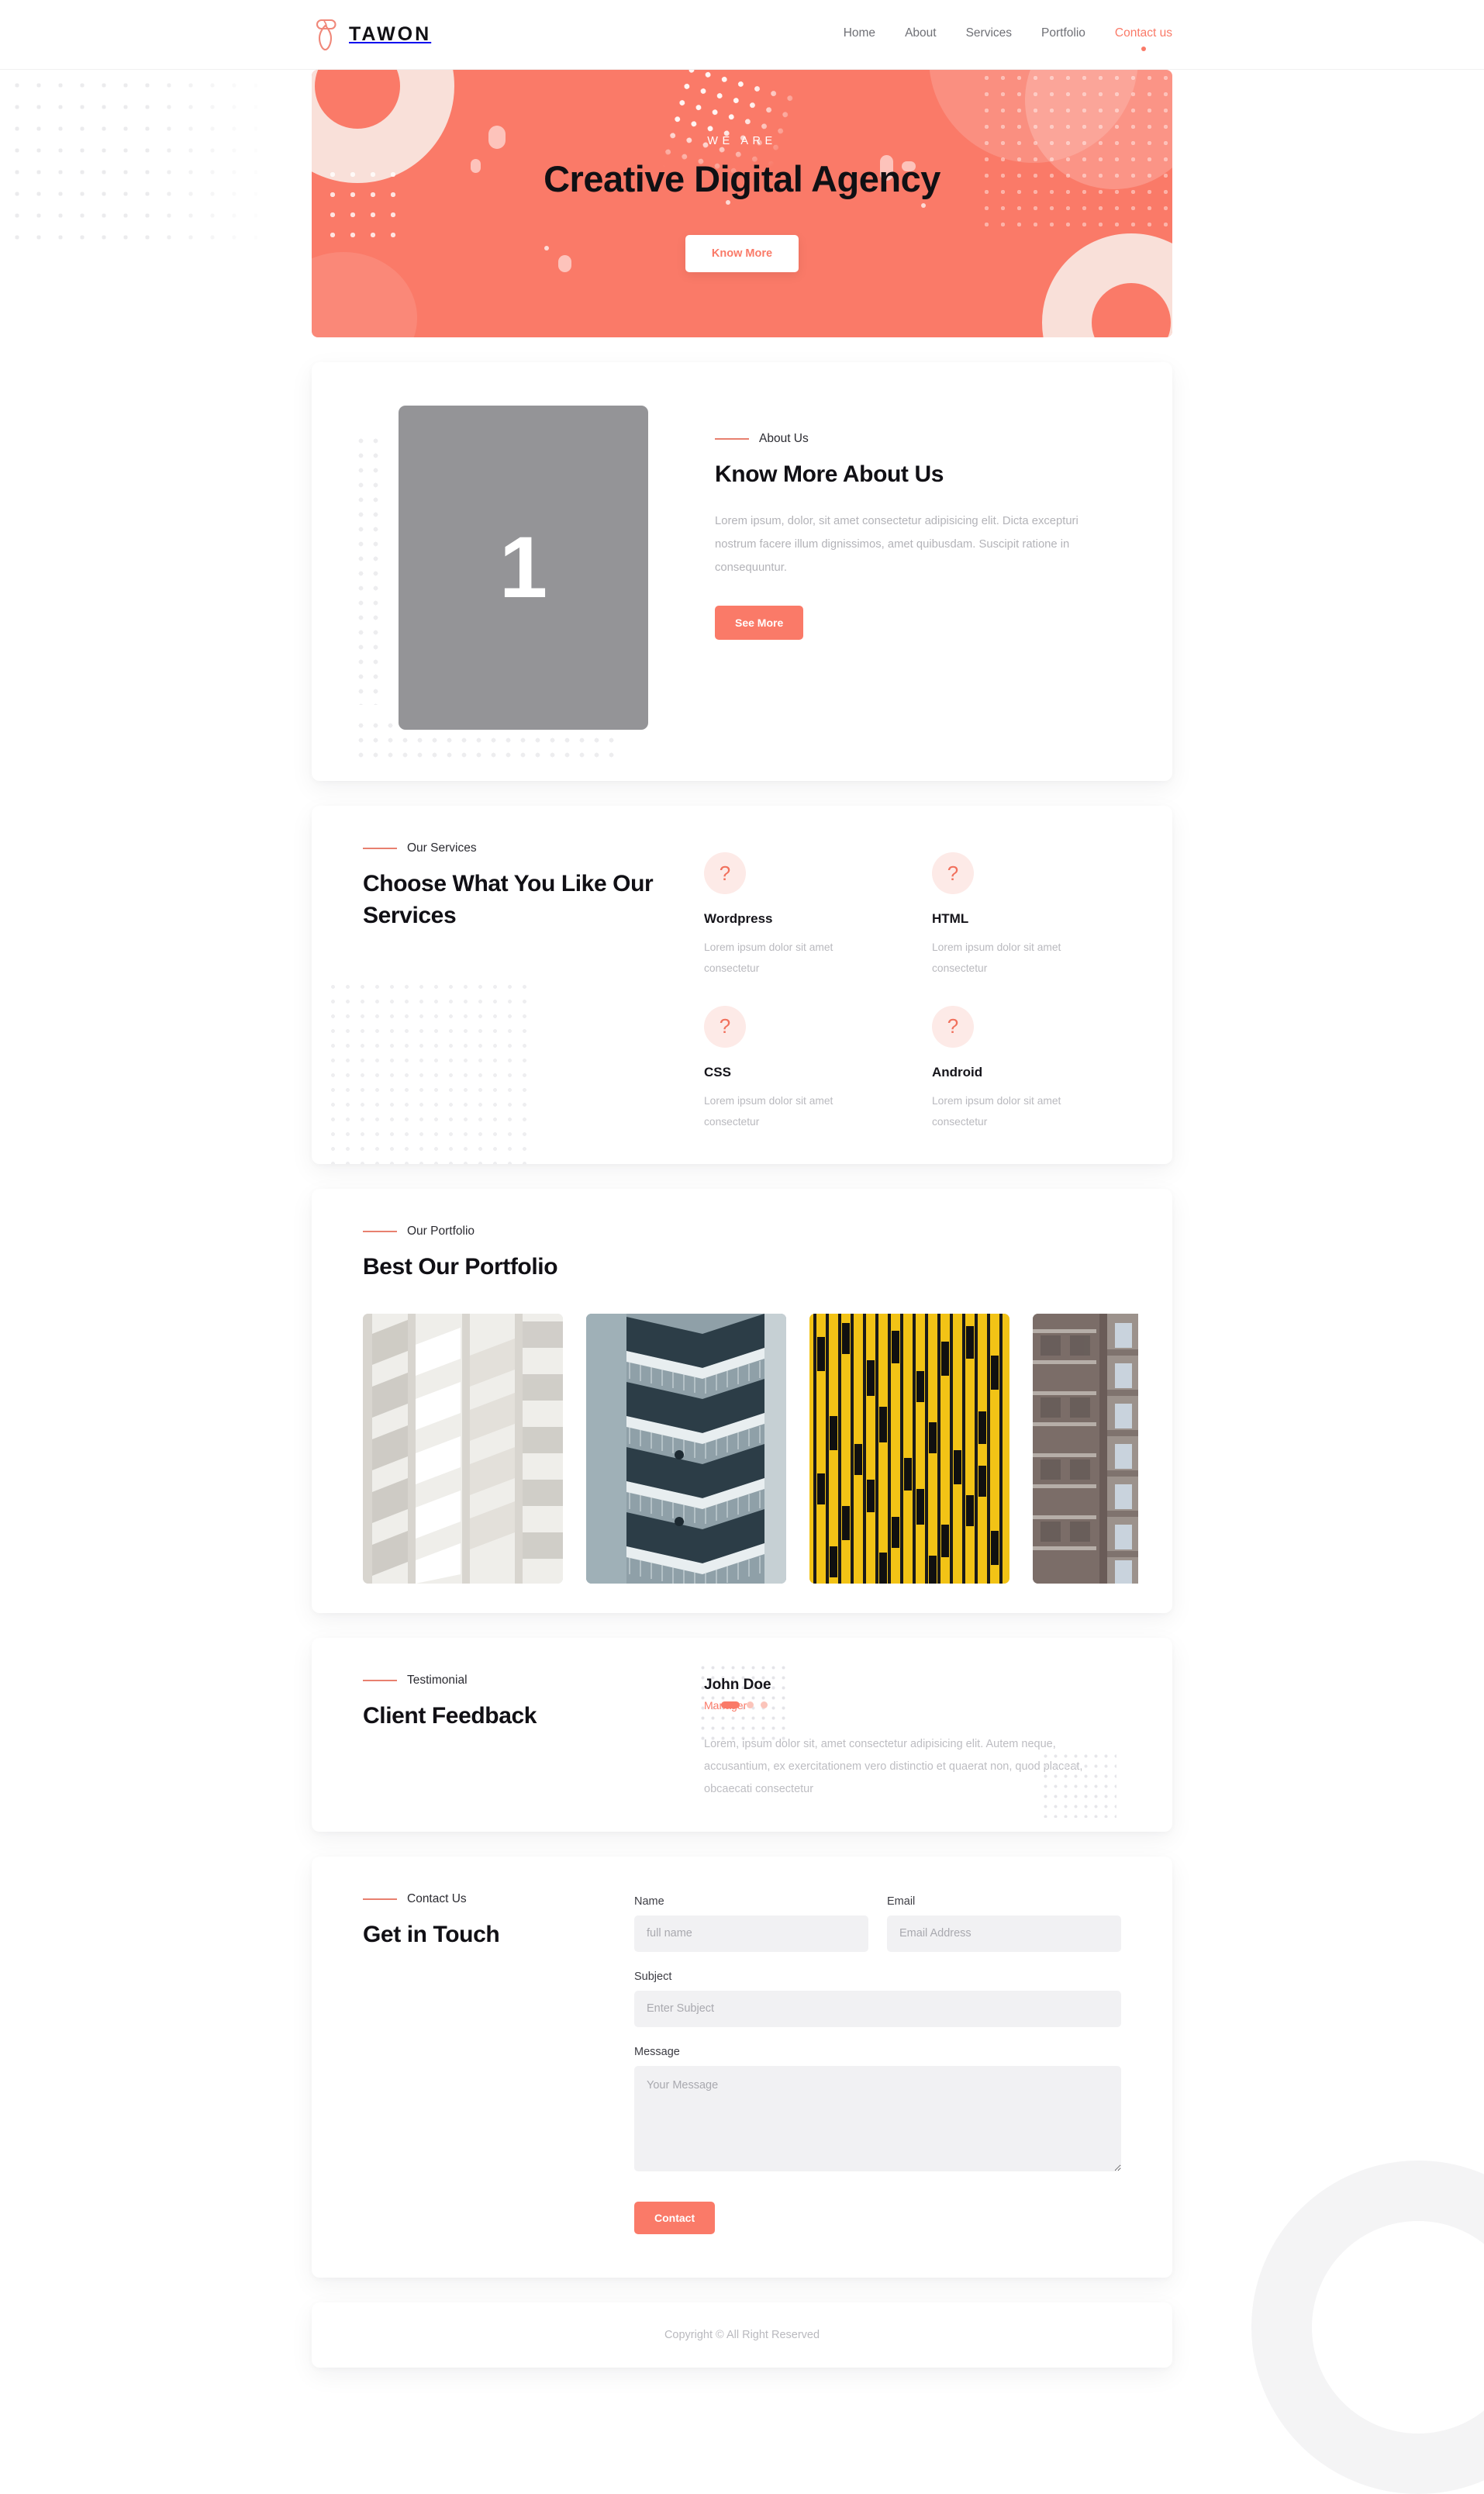 This screenshot has height=2494, width=1484. I want to click on message-field-group: Message, so click(877, 2110).